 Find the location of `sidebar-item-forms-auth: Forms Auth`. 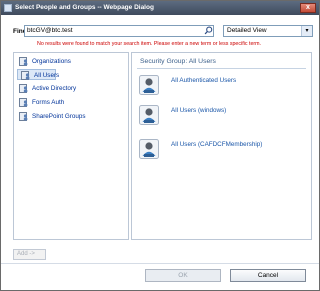

sidebar-item-forms-auth: Forms Auth is located at coordinates (71, 102).